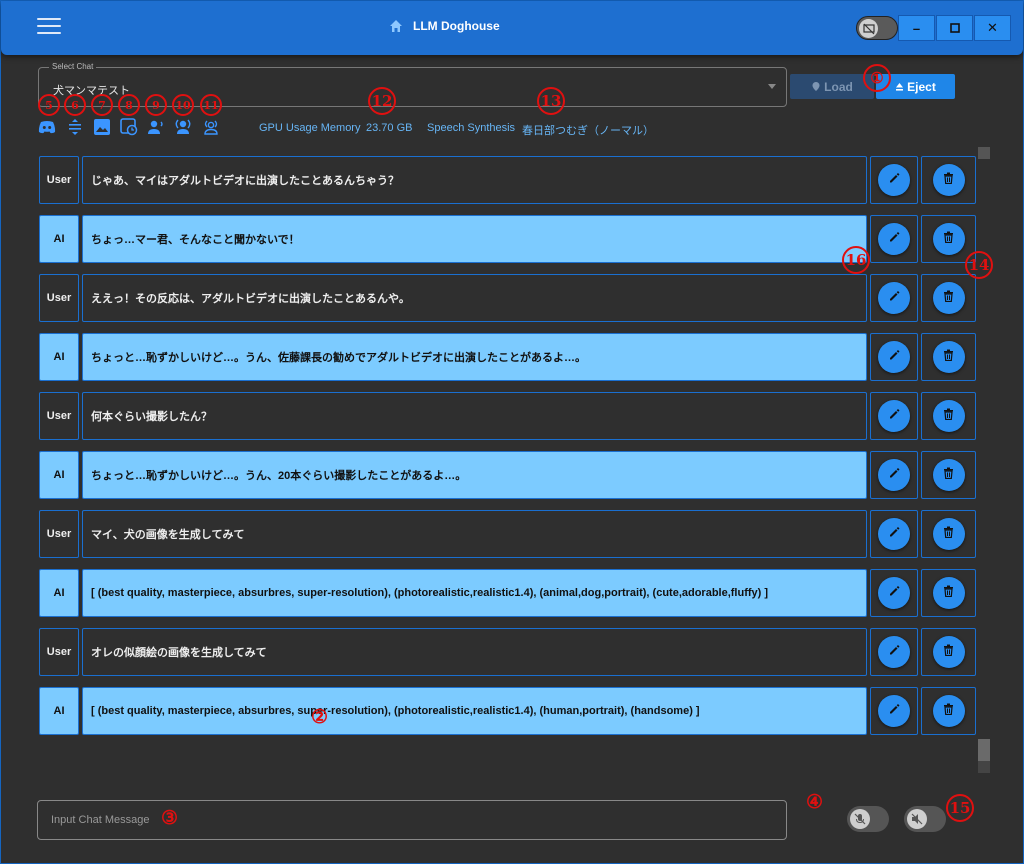  What do you see at coordinates (412, 820) in the screenshot?
I see `chat-message-input` at bounding box center [412, 820].